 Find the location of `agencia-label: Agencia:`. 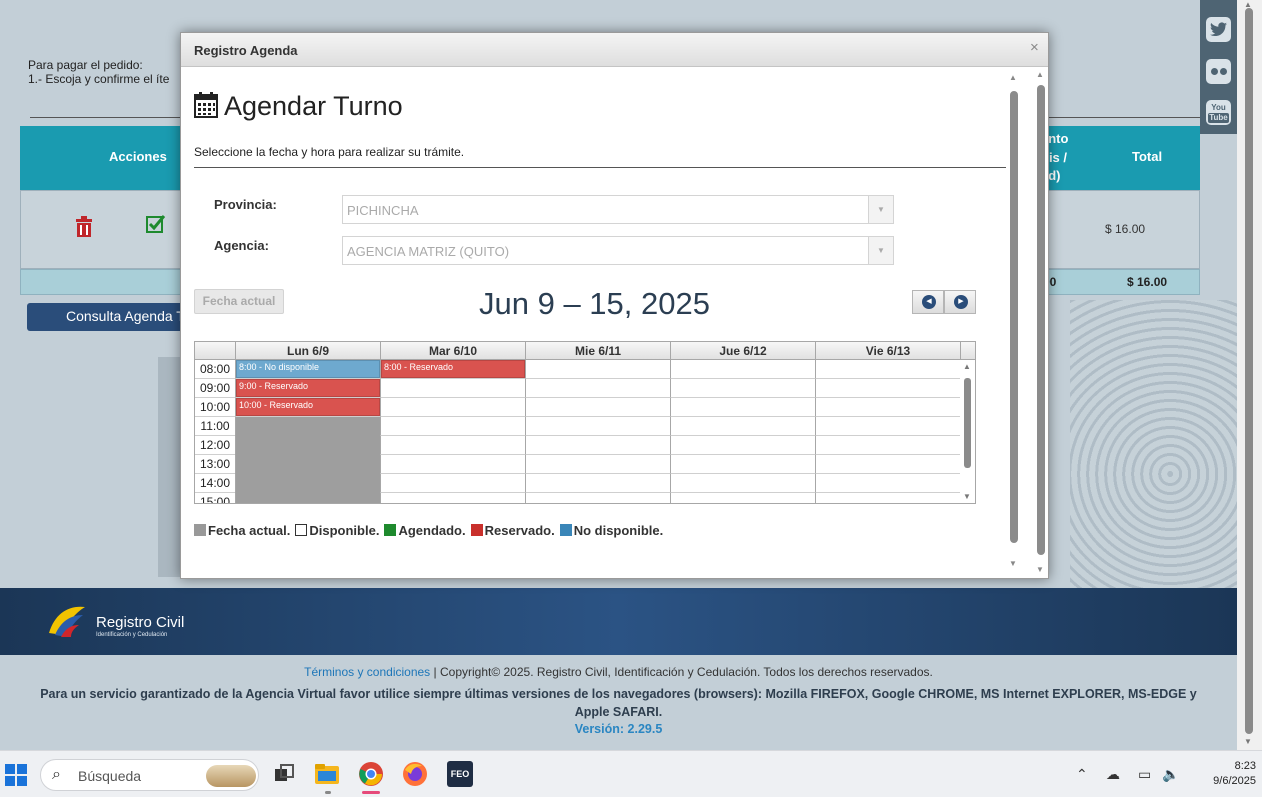

agencia-label: Agencia: is located at coordinates (241, 245).